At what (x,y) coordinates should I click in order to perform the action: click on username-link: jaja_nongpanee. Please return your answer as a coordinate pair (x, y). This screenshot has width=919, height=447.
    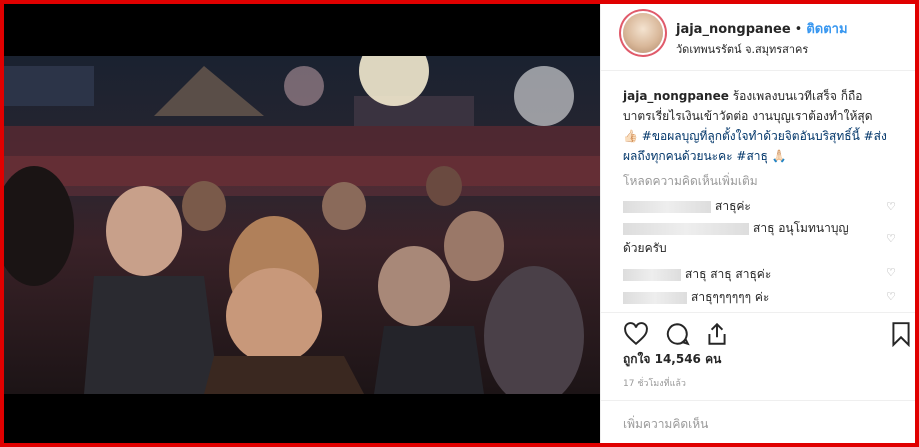
    Looking at the image, I should click on (733, 29).